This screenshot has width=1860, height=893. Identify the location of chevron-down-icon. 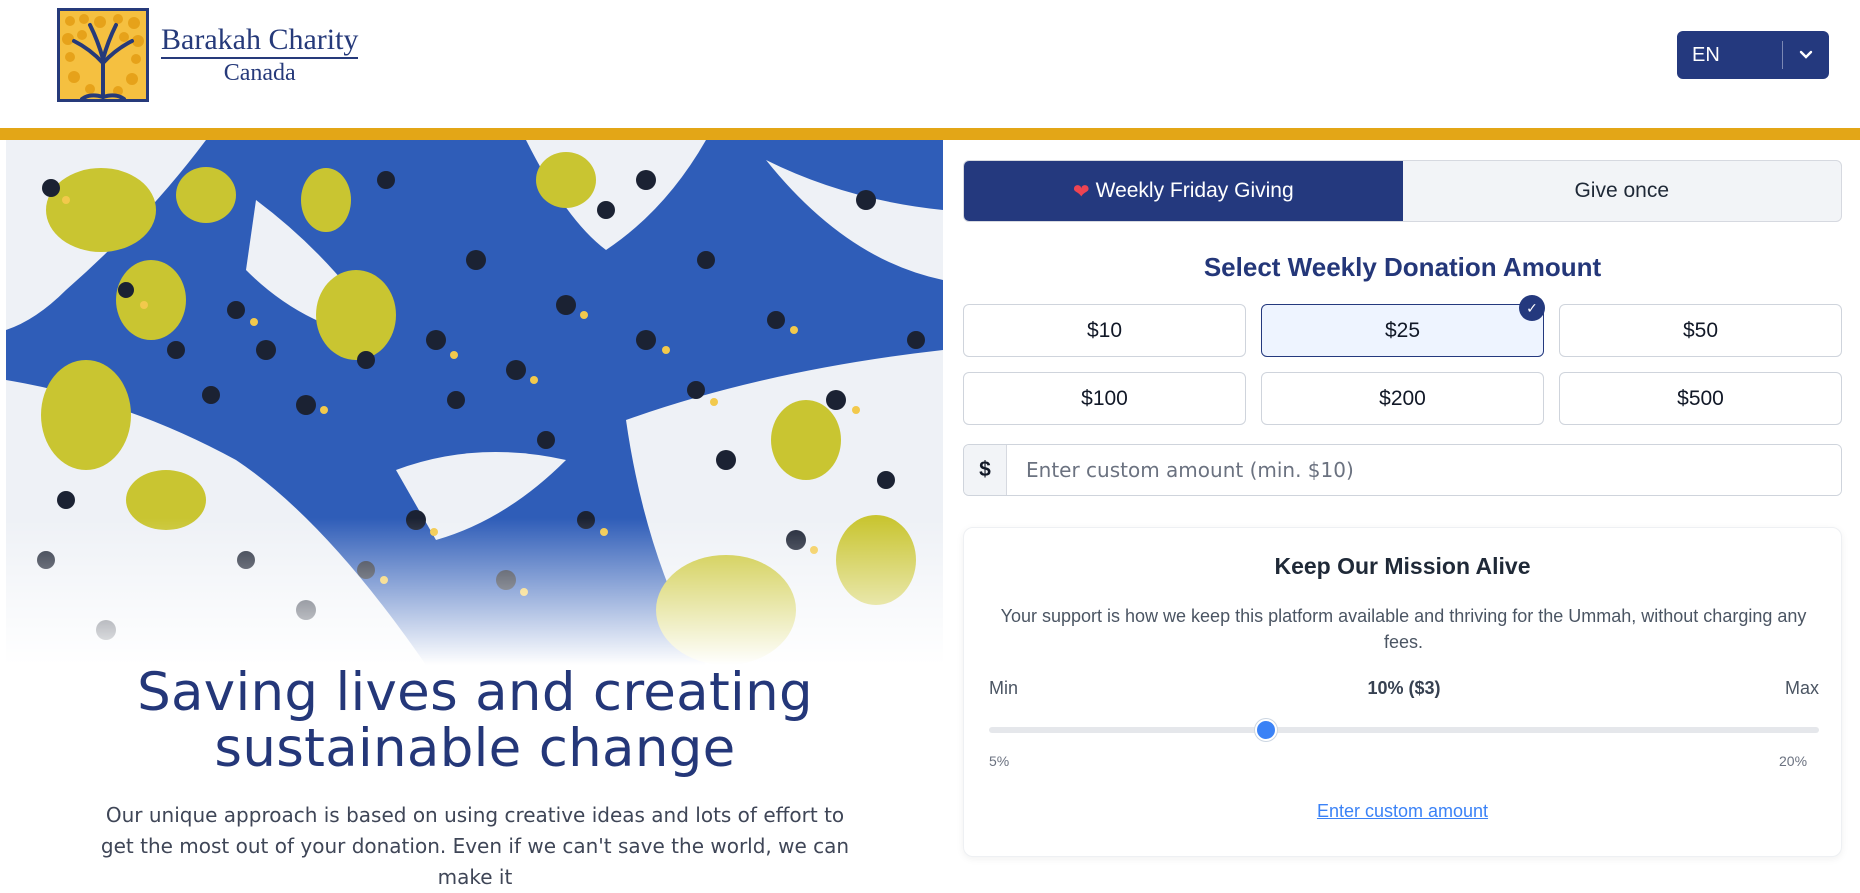
(1806, 55).